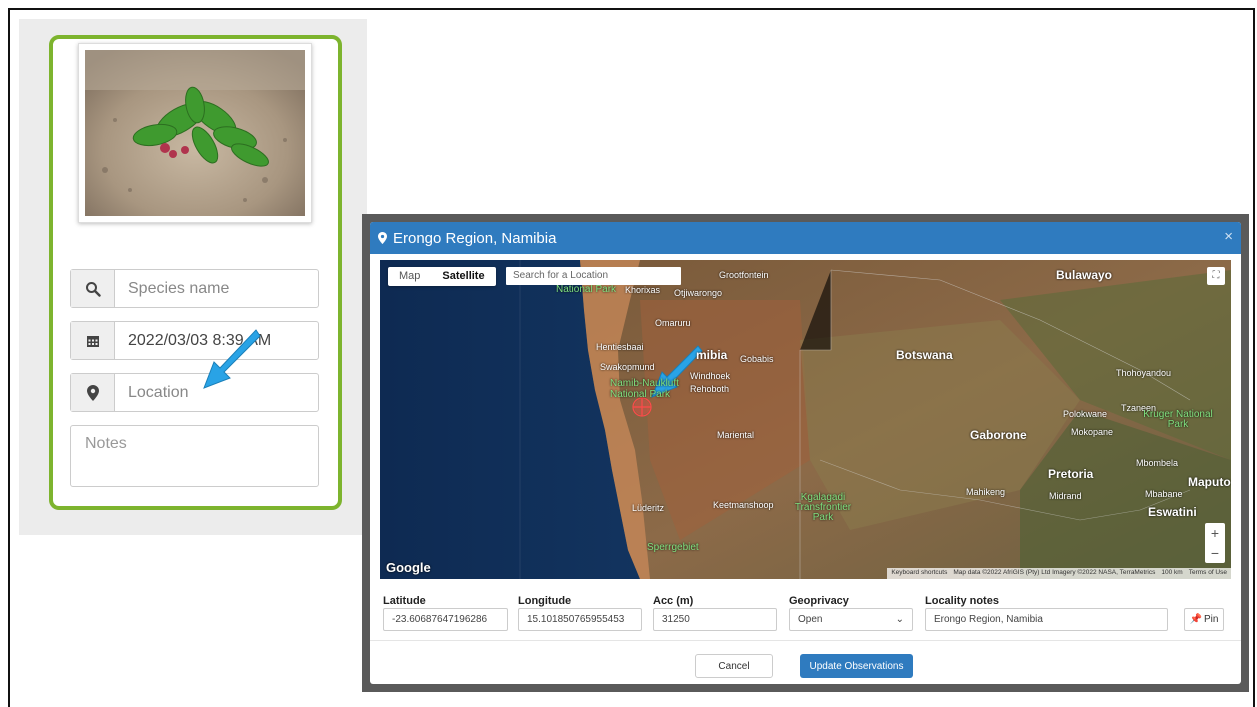 This screenshot has width=1257, height=707. What do you see at coordinates (673, 323) in the screenshot?
I see `map-label: Omaruru` at bounding box center [673, 323].